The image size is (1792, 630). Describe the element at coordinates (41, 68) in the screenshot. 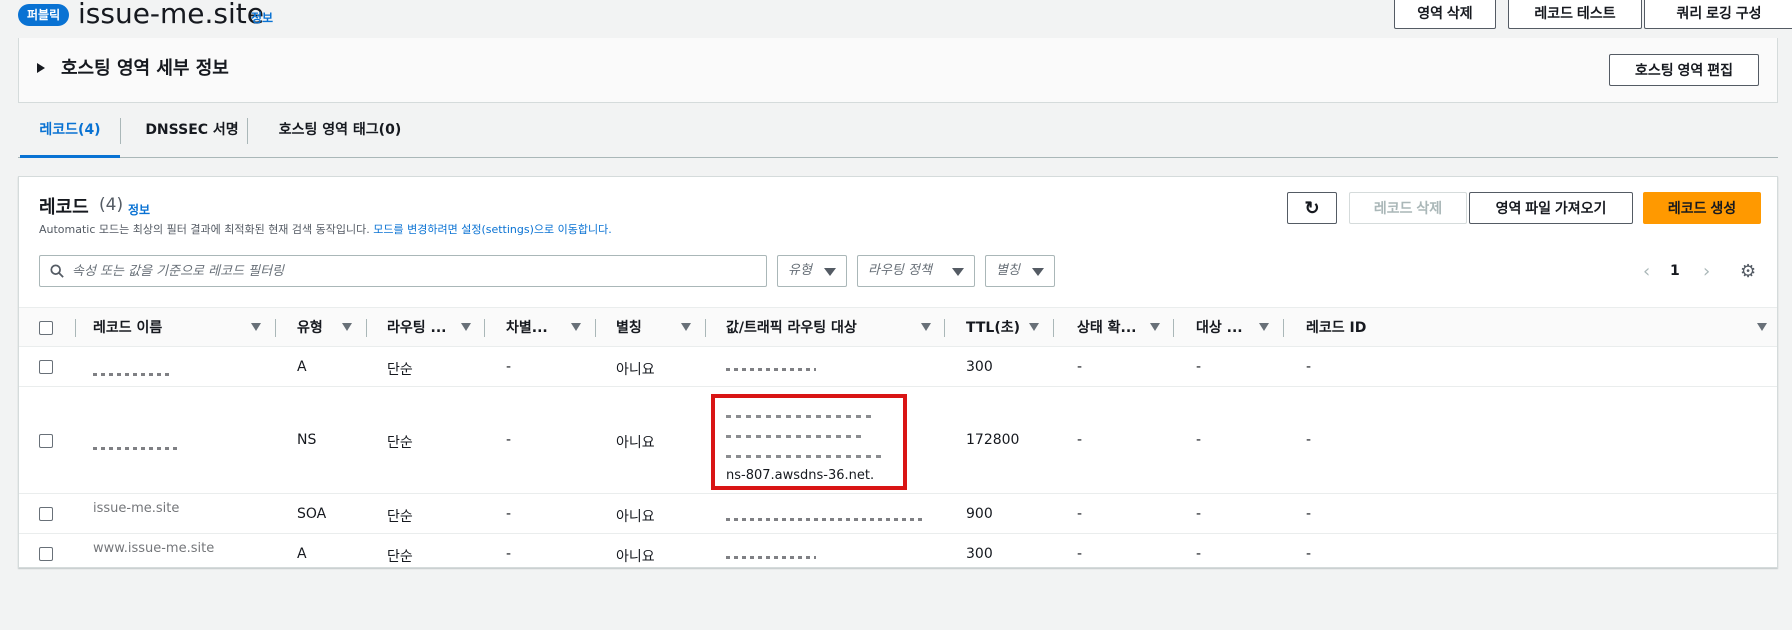

I see `expand-caret-icon` at that location.